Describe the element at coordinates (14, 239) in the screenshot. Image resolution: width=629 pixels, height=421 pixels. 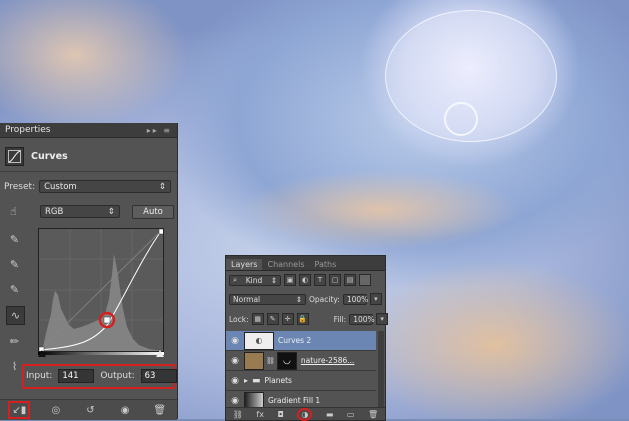
I see `black-point-eyedropper-icon: ✎` at that location.